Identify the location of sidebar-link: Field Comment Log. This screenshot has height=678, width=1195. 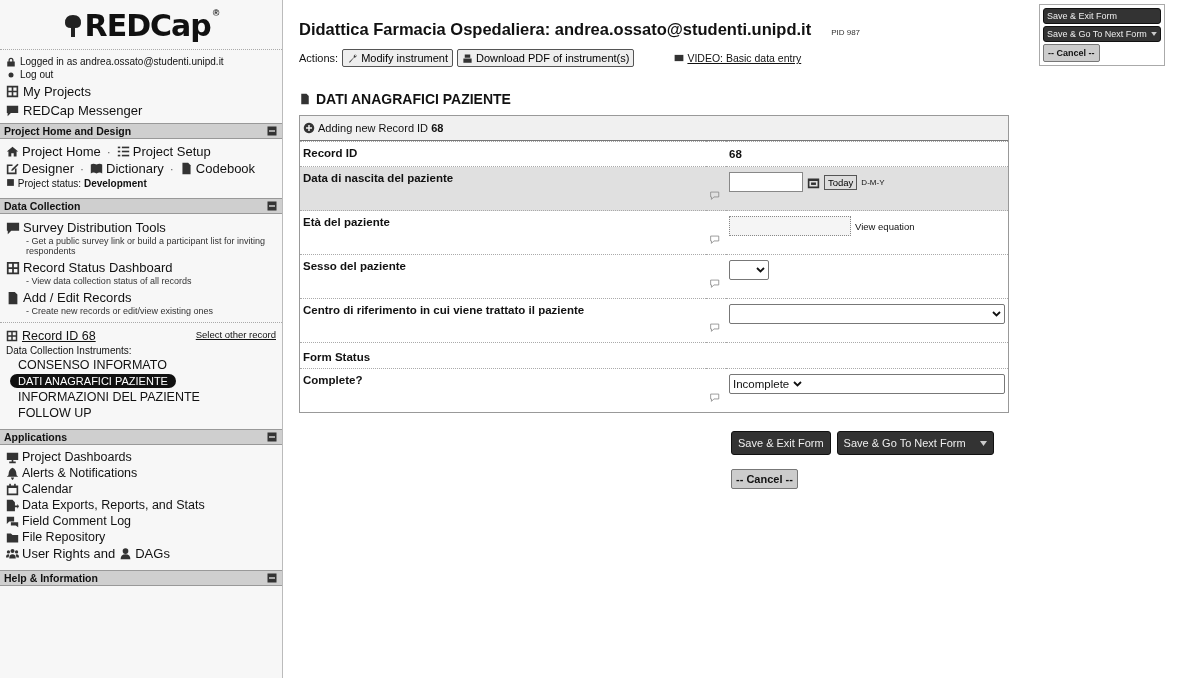
(69, 521).